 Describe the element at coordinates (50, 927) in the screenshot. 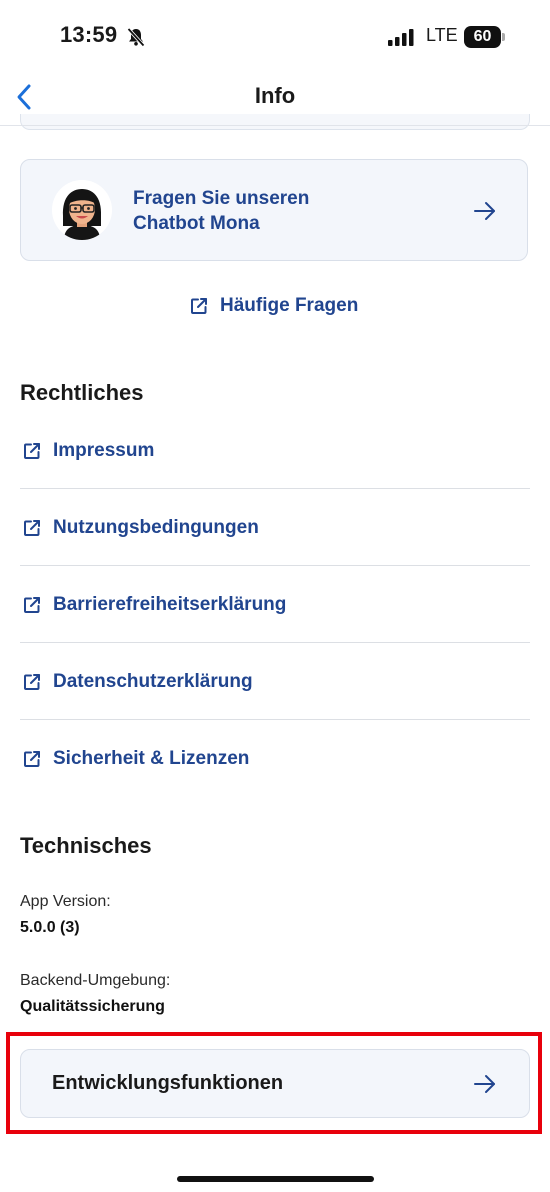

I see `app-version-value: 5.0.0 (3)` at that location.